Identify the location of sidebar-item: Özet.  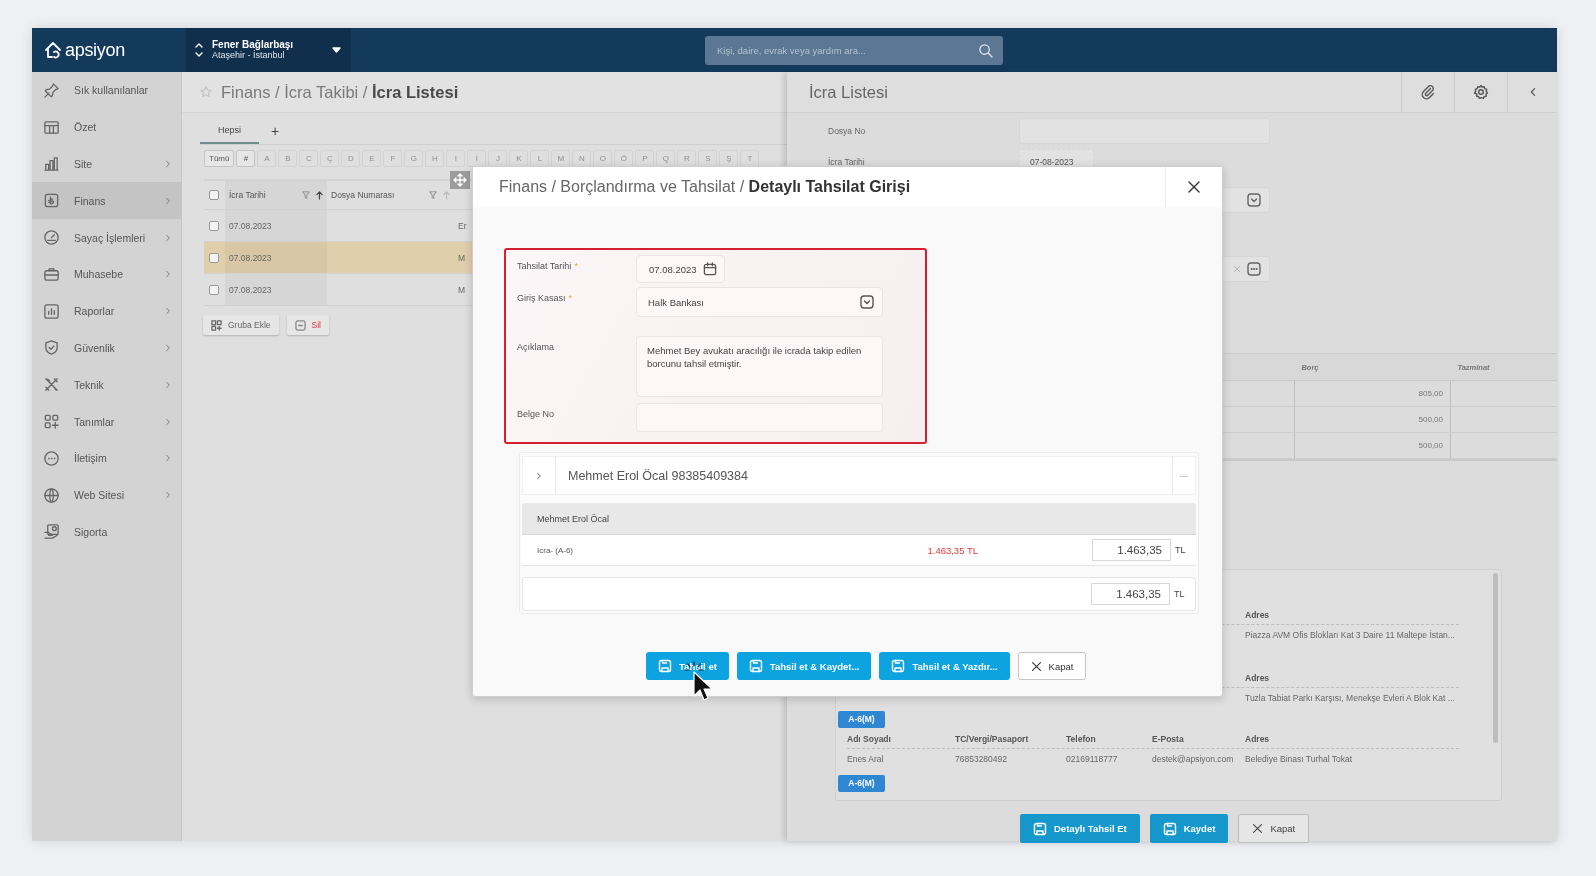
(106, 127).